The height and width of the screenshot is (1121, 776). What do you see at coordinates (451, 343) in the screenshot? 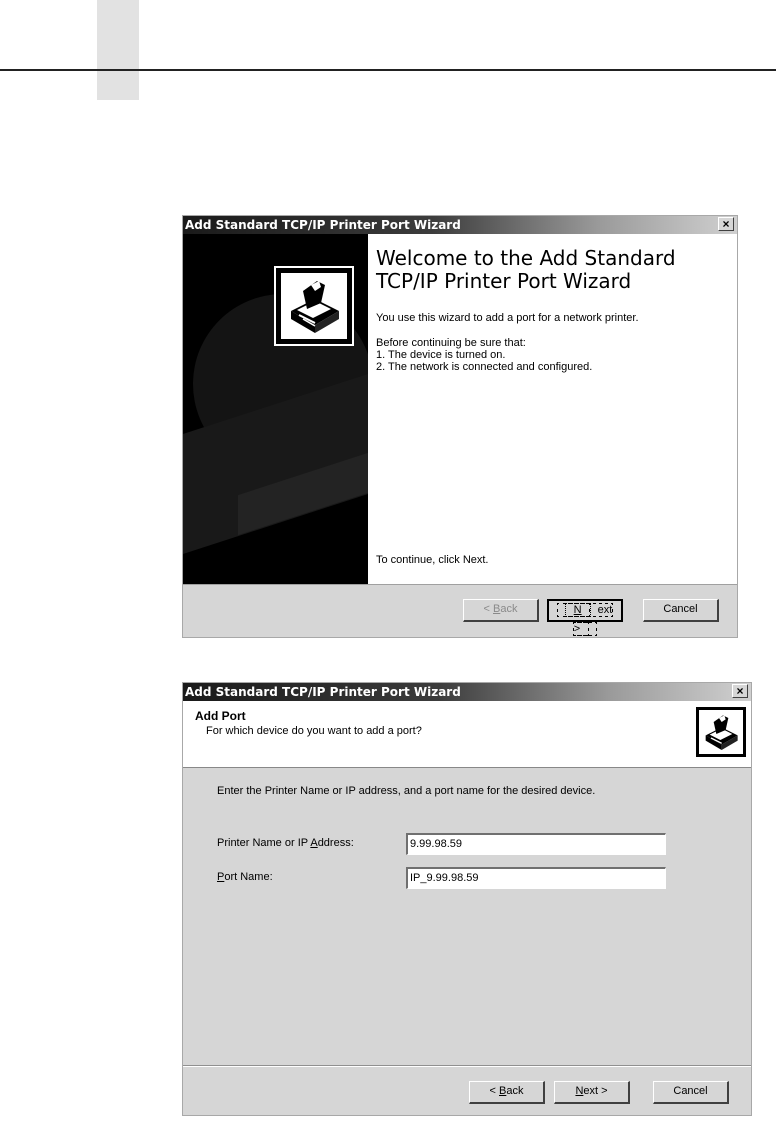
I see `before-text: Before continuing be sure that:` at bounding box center [451, 343].